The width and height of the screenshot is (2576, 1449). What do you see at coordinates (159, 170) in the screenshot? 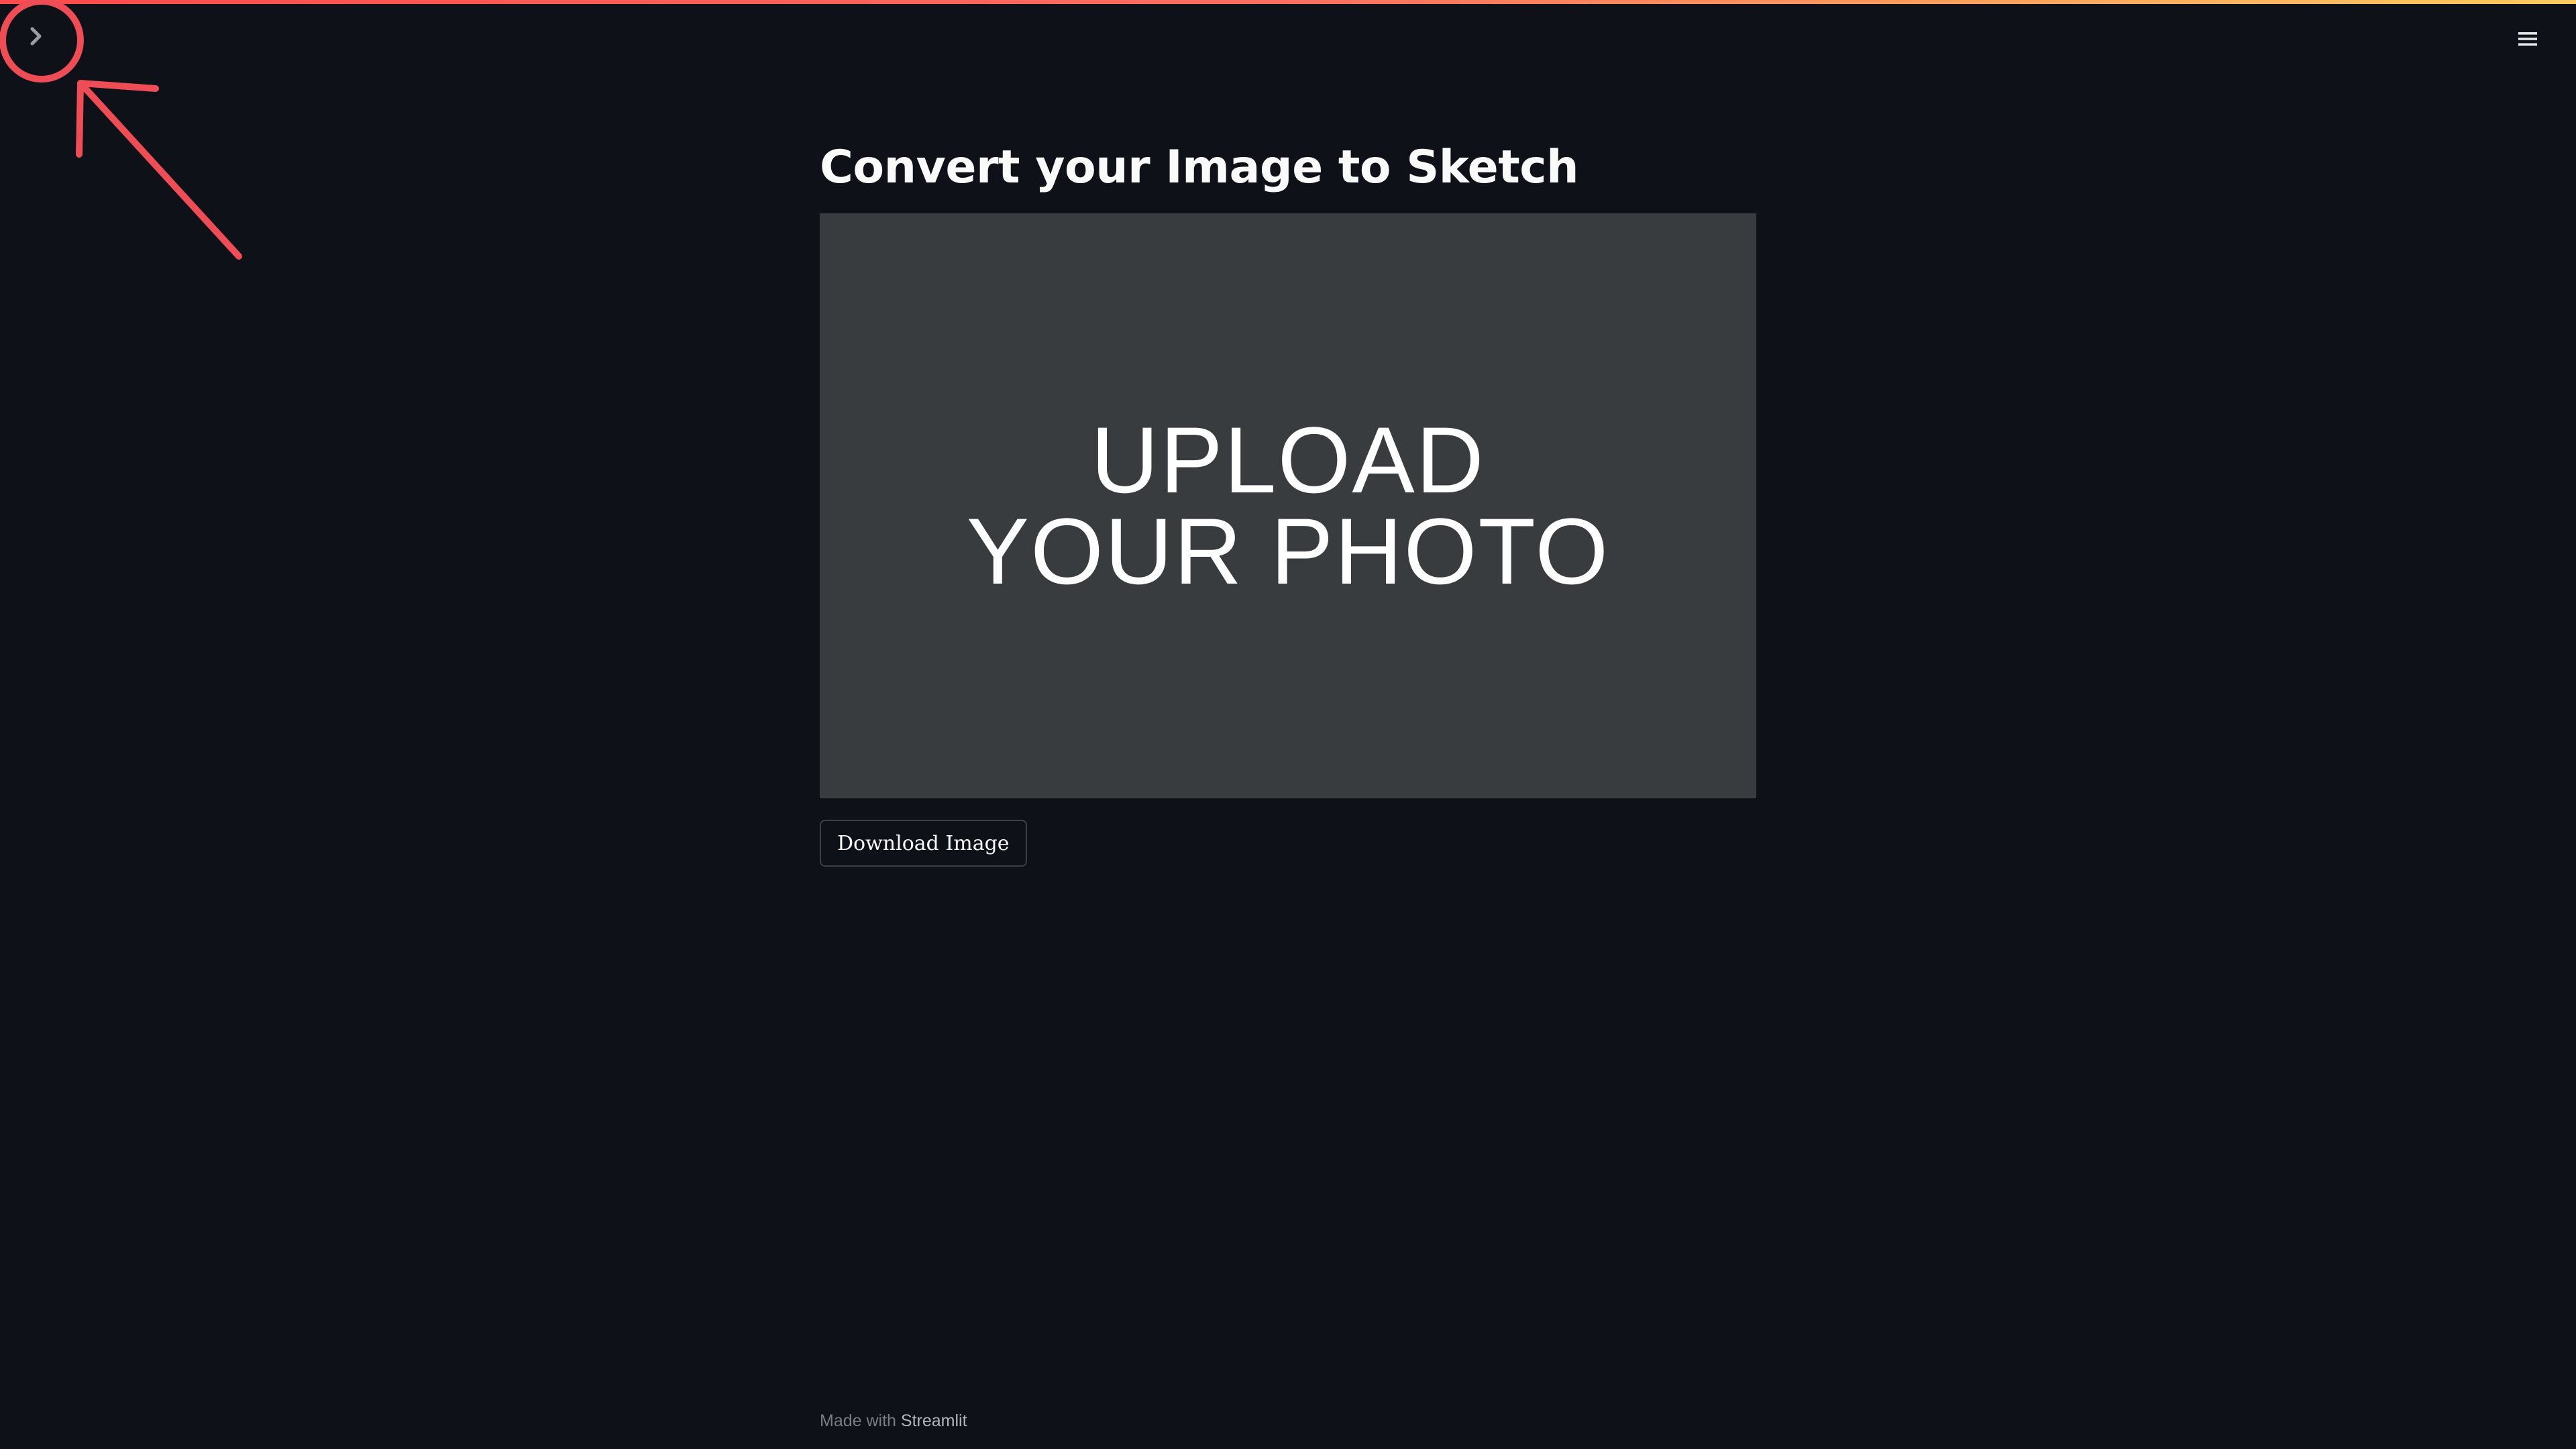
I see `annotation-arrow` at bounding box center [159, 170].